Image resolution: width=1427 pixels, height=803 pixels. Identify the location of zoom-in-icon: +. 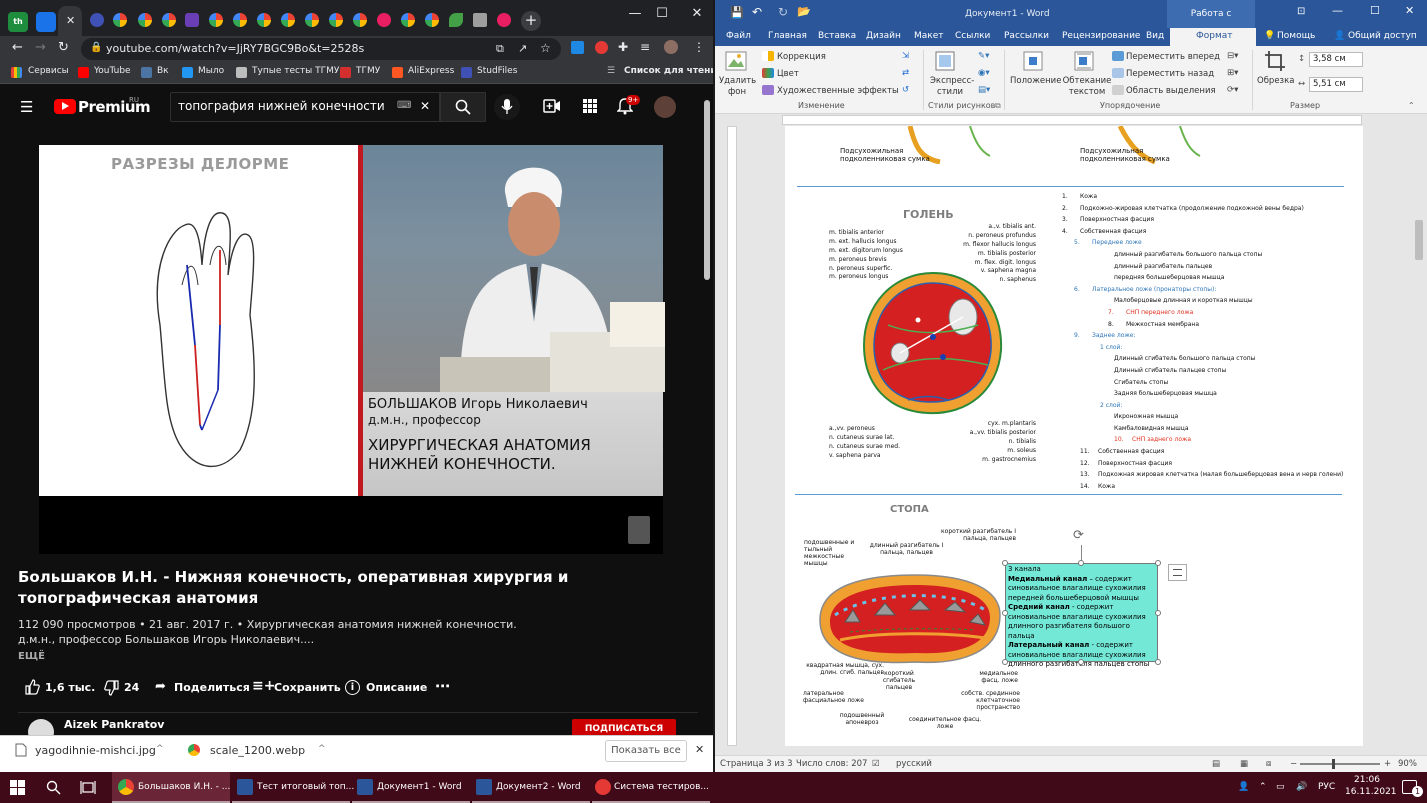
(1387, 764).